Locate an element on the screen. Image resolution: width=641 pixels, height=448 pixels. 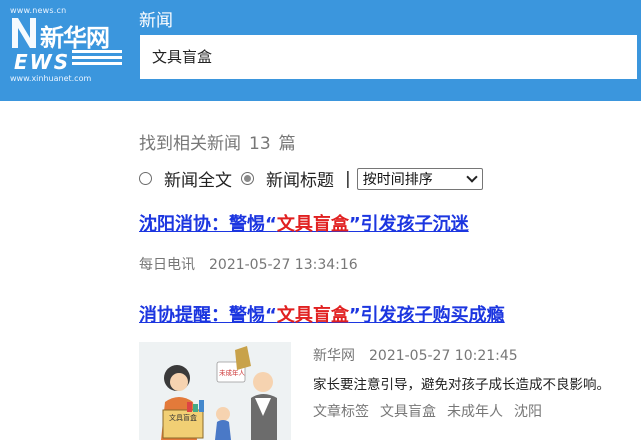
chevron-down-icon is located at coordinates (472, 176).